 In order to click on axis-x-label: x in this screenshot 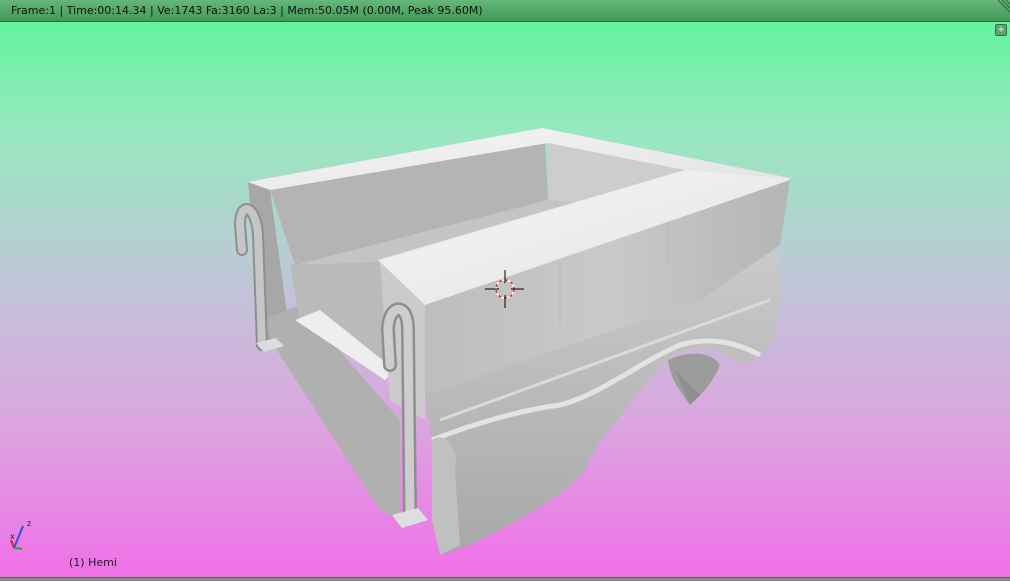, I will do `click(12, 536)`.